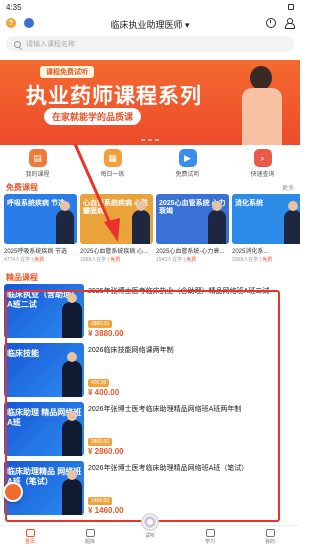 The width and height of the screenshot is (320, 547). I want to click on tab-label: 题库, so click(89, 542).